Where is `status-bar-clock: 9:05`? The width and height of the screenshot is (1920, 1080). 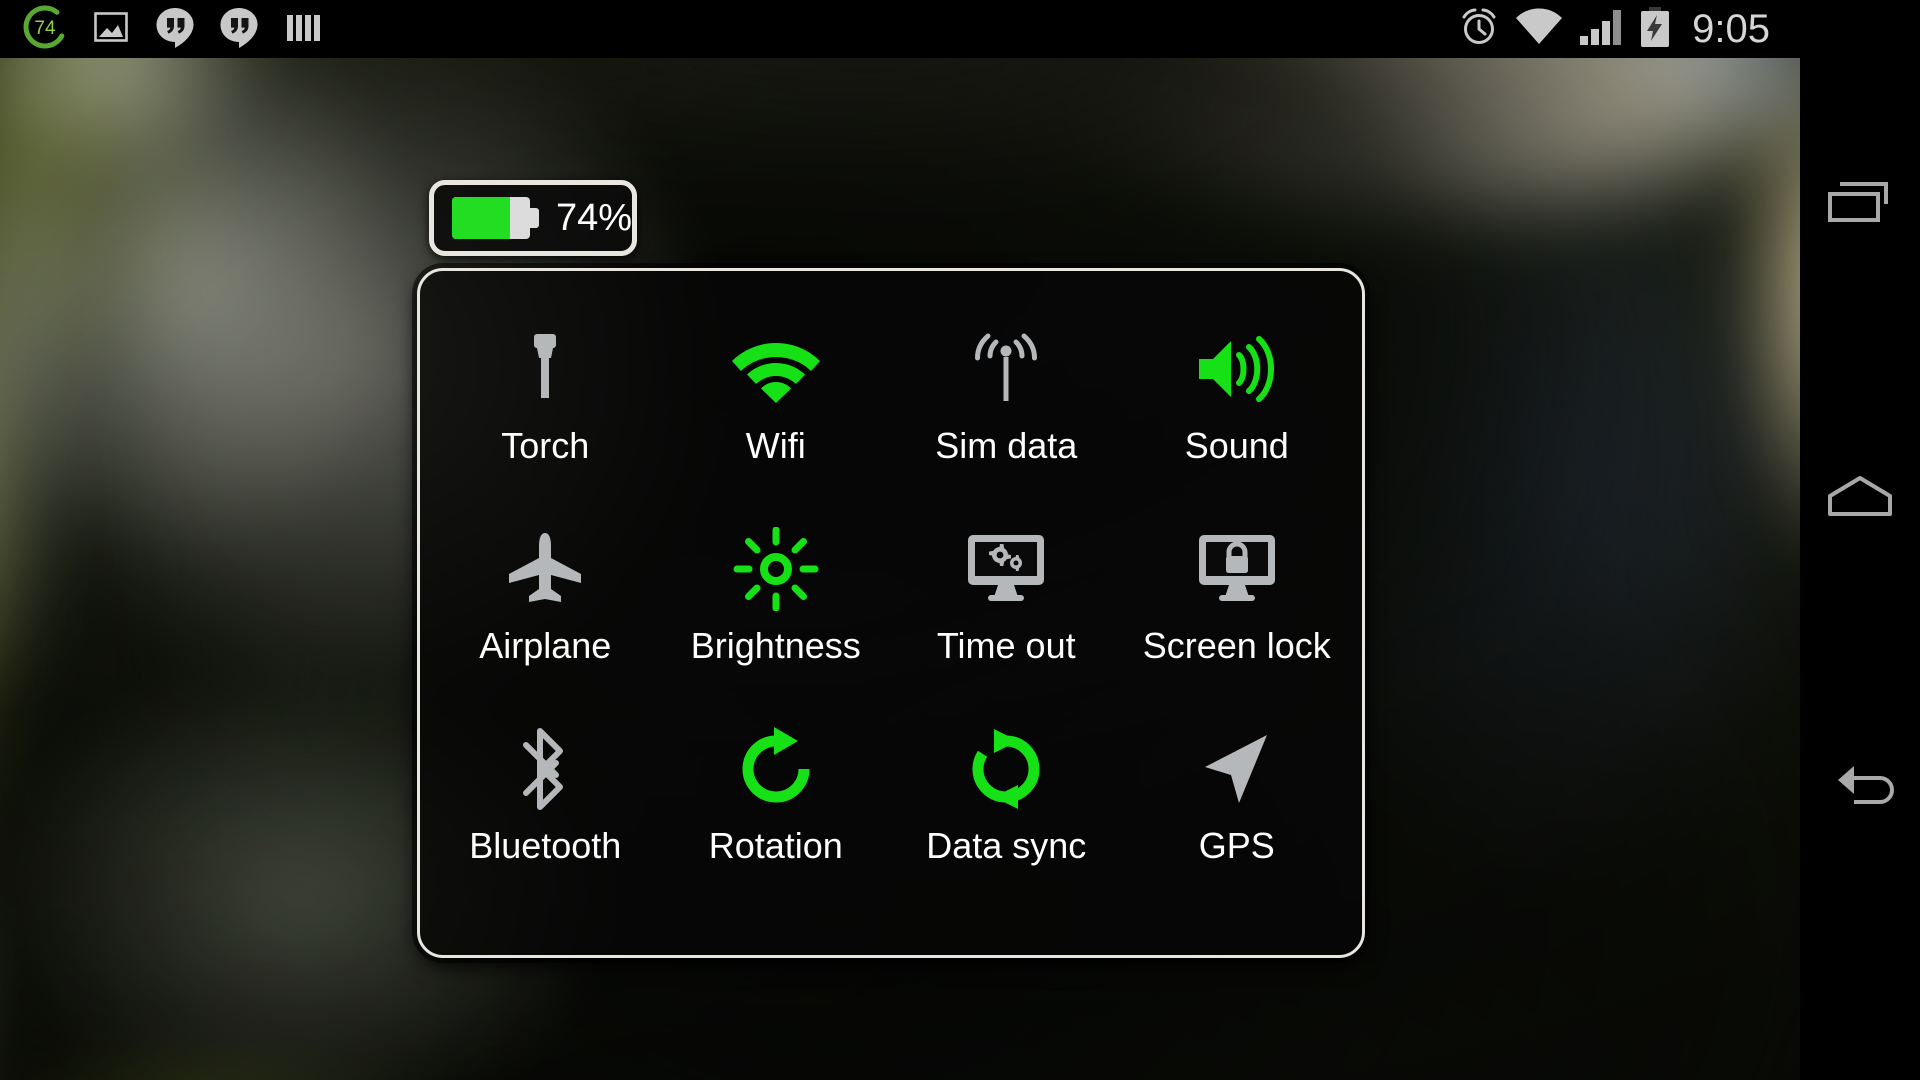
status-bar-clock: 9:05 is located at coordinates (1731, 29).